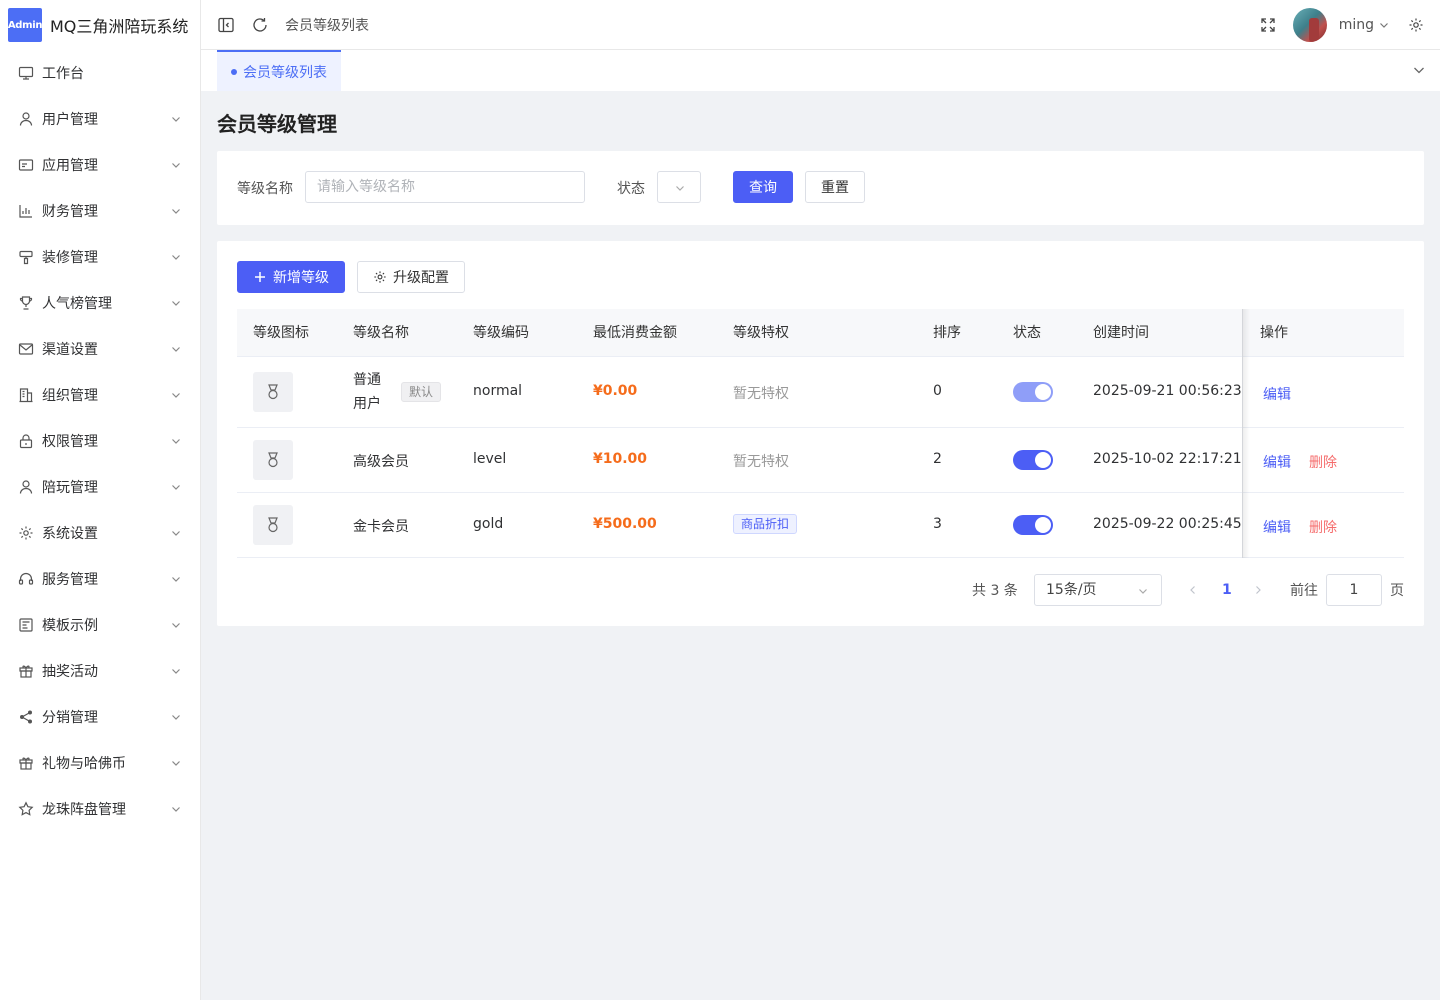 The image size is (1440, 1000). Describe the element at coordinates (26, 395) in the screenshot. I see `building-icon` at that location.